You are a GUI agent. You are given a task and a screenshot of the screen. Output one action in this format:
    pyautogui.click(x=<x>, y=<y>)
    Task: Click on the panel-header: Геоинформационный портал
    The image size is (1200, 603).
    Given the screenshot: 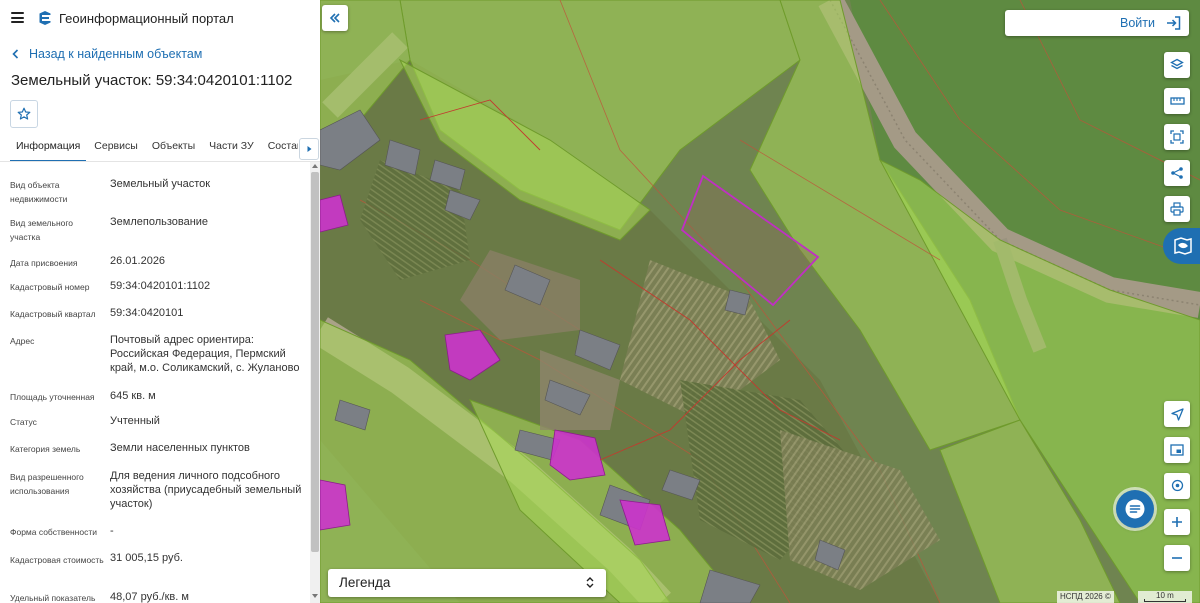 What is the action you would take?
    pyautogui.click(x=160, y=18)
    